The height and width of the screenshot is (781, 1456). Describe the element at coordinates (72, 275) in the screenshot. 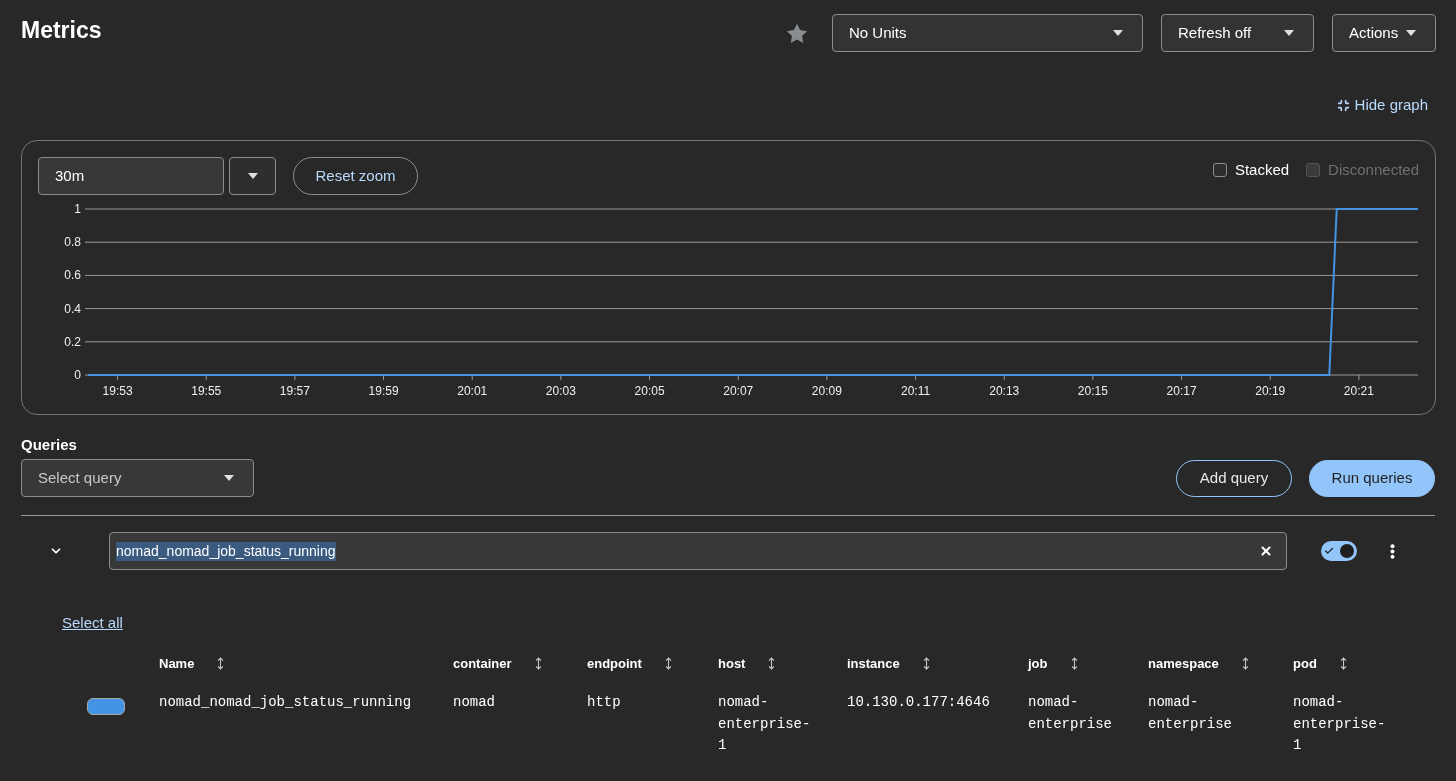

I see `y-axis-label: 0.6` at that location.